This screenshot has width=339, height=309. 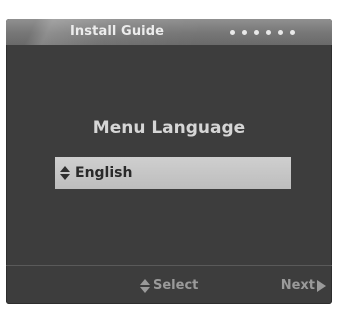 I want to click on page-title: Menu Language, so click(x=169, y=128).